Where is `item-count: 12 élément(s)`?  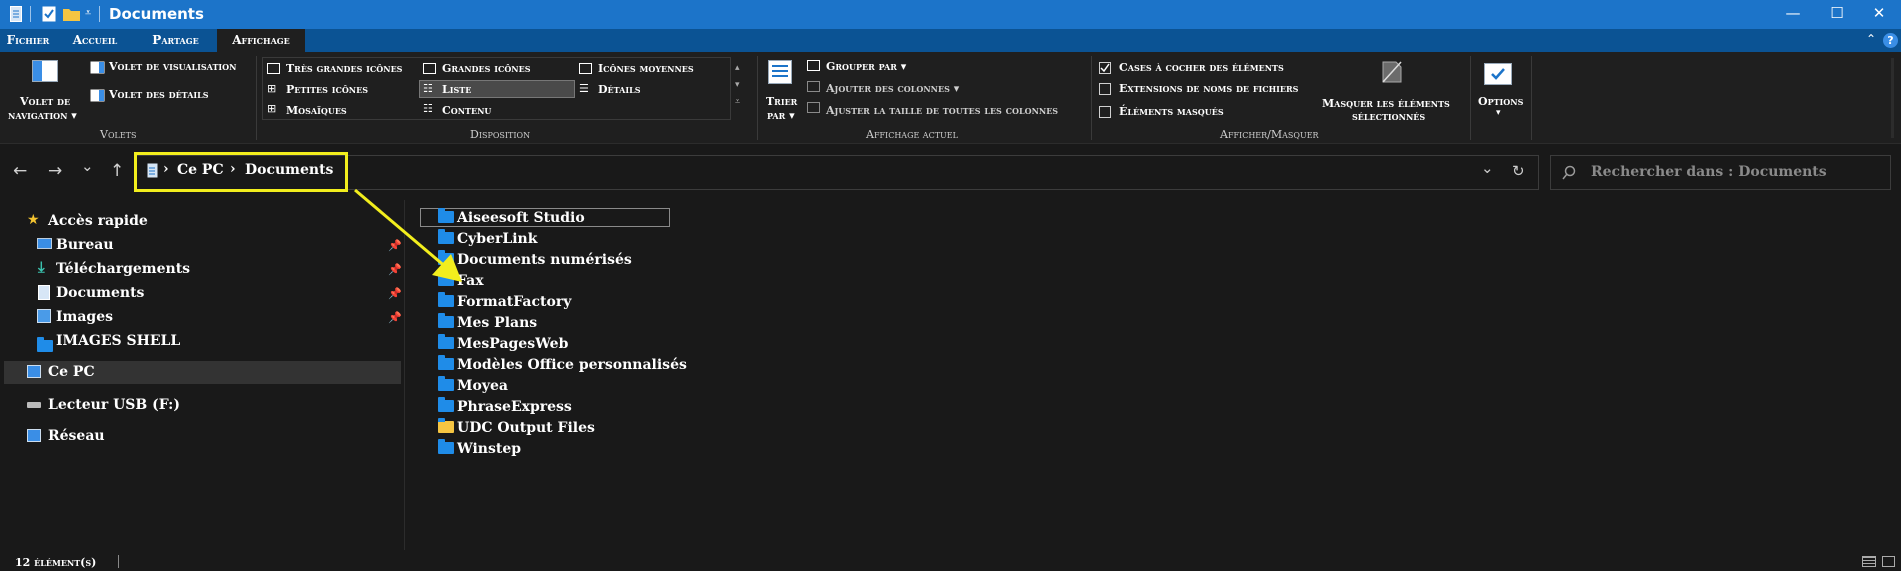 item-count: 12 élément(s) is located at coordinates (56, 562).